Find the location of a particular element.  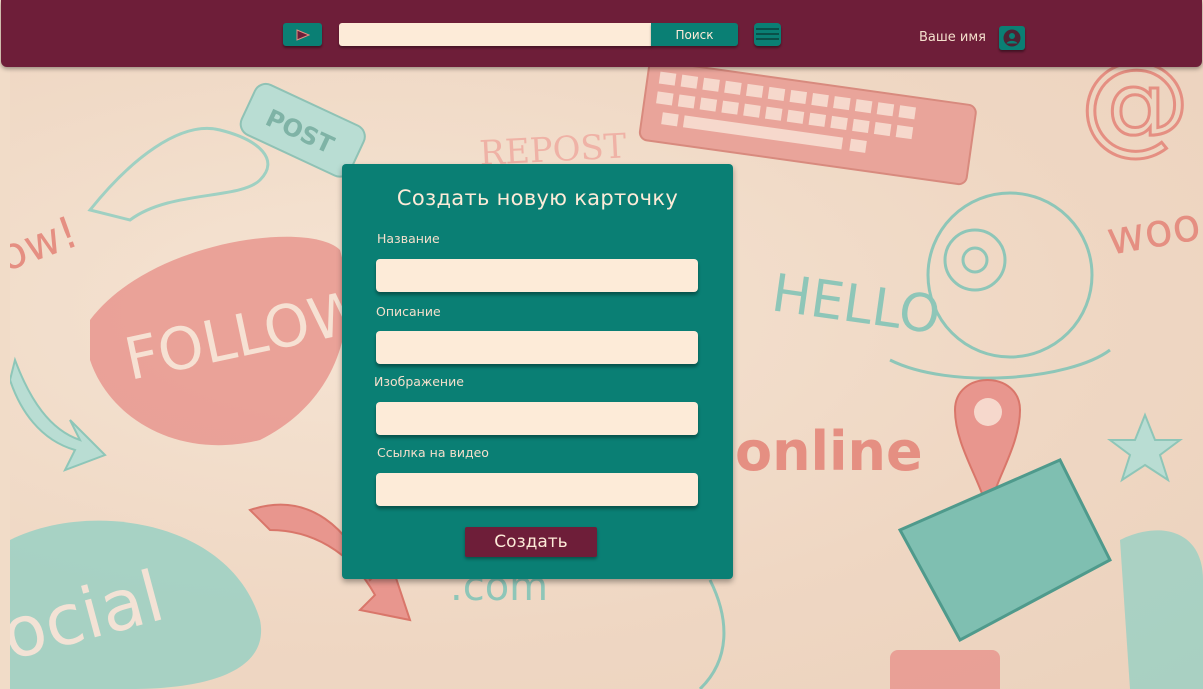

svg-text: online is located at coordinates (829, 451).